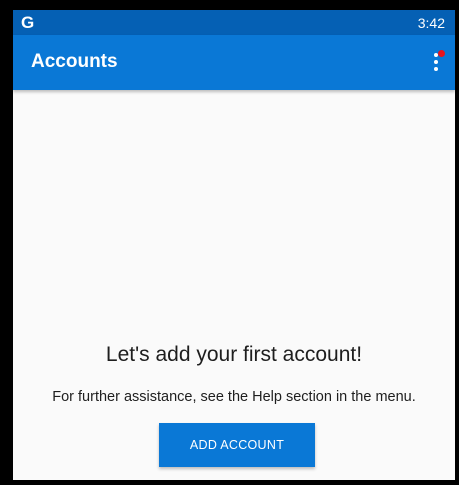 This screenshot has width=459, height=485. Describe the element at coordinates (431, 23) in the screenshot. I see `status-time: 3:42` at that location.